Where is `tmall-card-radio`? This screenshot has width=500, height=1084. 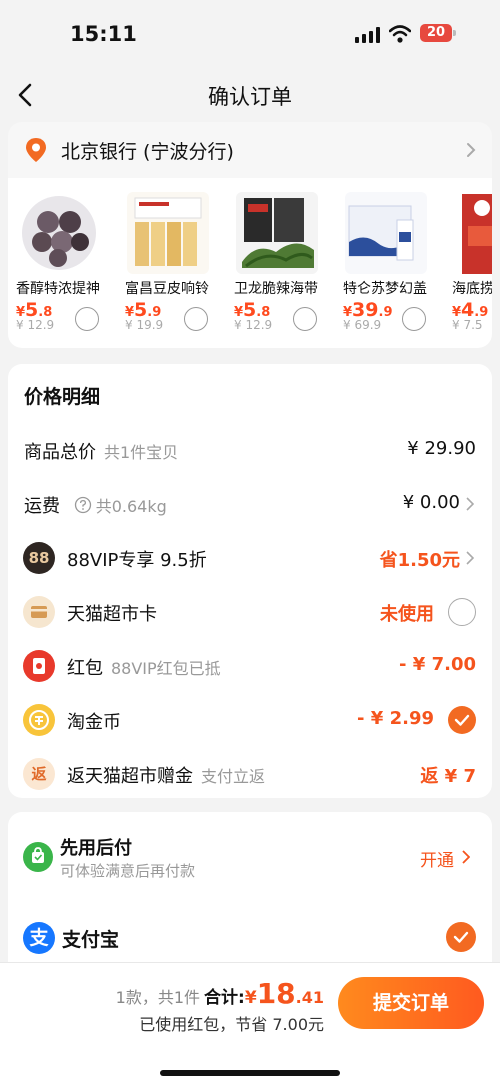 tmall-card-radio is located at coordinates (462, 612).